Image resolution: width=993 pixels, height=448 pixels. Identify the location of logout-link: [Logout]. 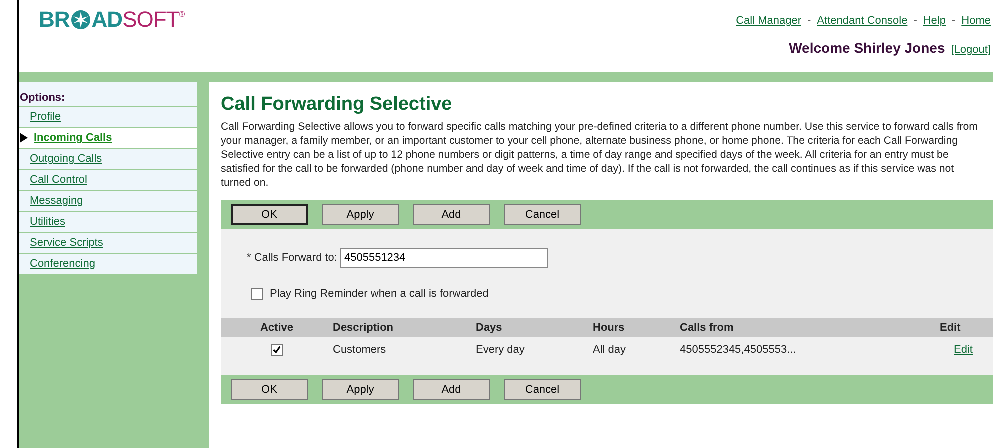
(971, 50).